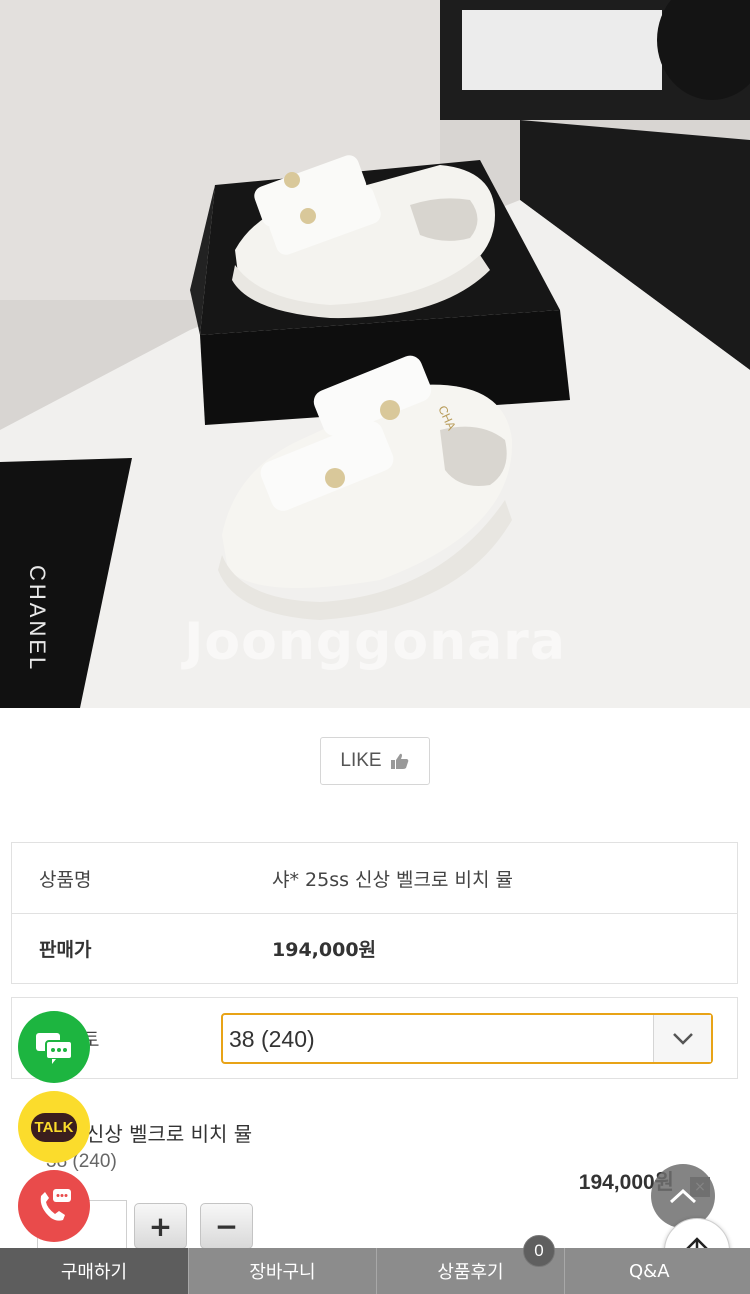 The height and width of the screenshot is (1294, 750). Describe the element at coordinates (467, 1038) in the screenshot. I see `option-select: 38 (240)` at that location.